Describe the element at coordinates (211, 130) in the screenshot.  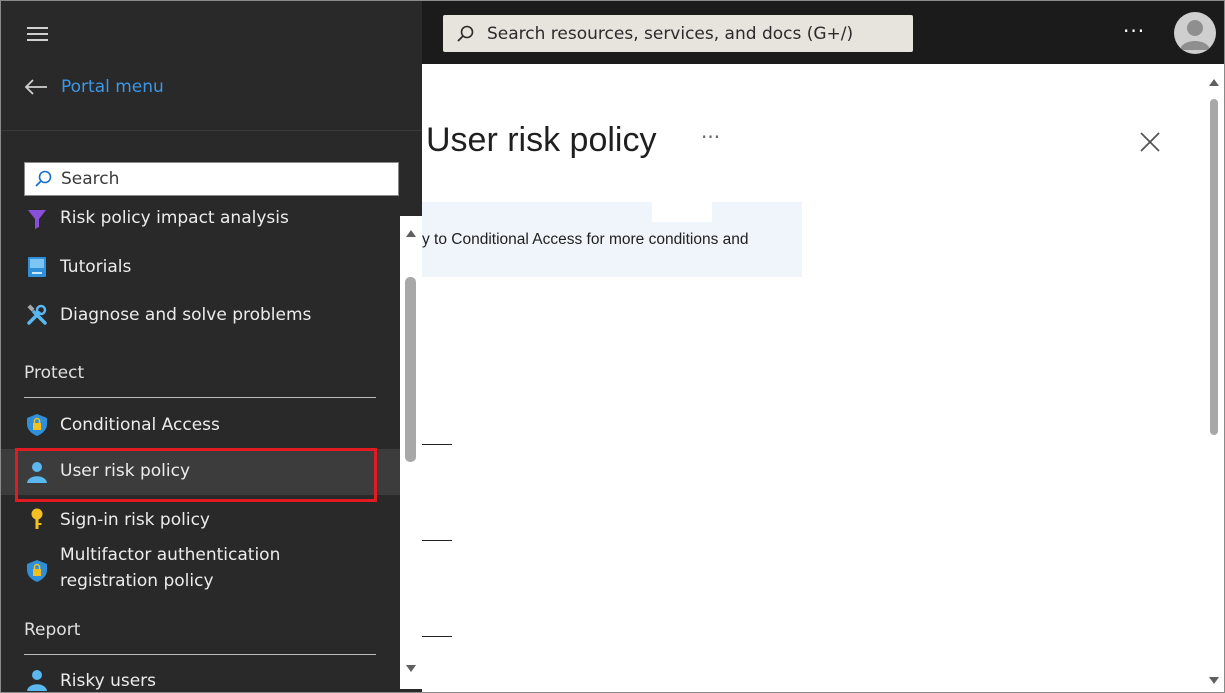
I see `sidebar-divider` at that location.